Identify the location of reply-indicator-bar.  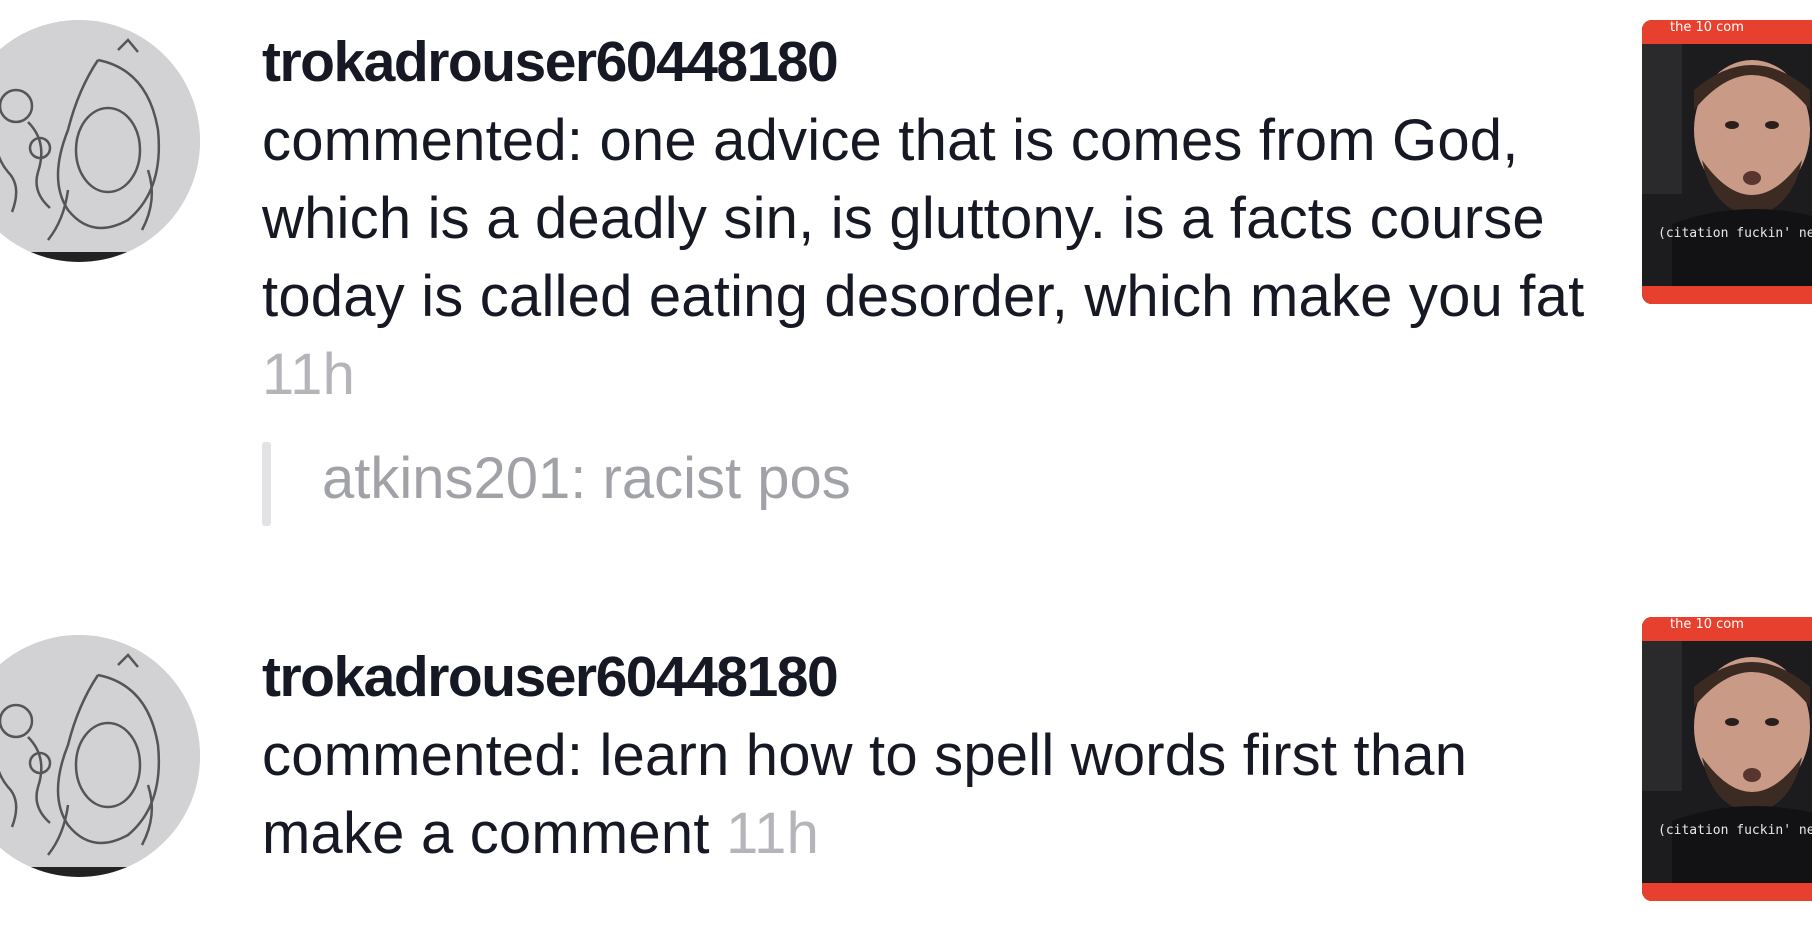
(266, 484).